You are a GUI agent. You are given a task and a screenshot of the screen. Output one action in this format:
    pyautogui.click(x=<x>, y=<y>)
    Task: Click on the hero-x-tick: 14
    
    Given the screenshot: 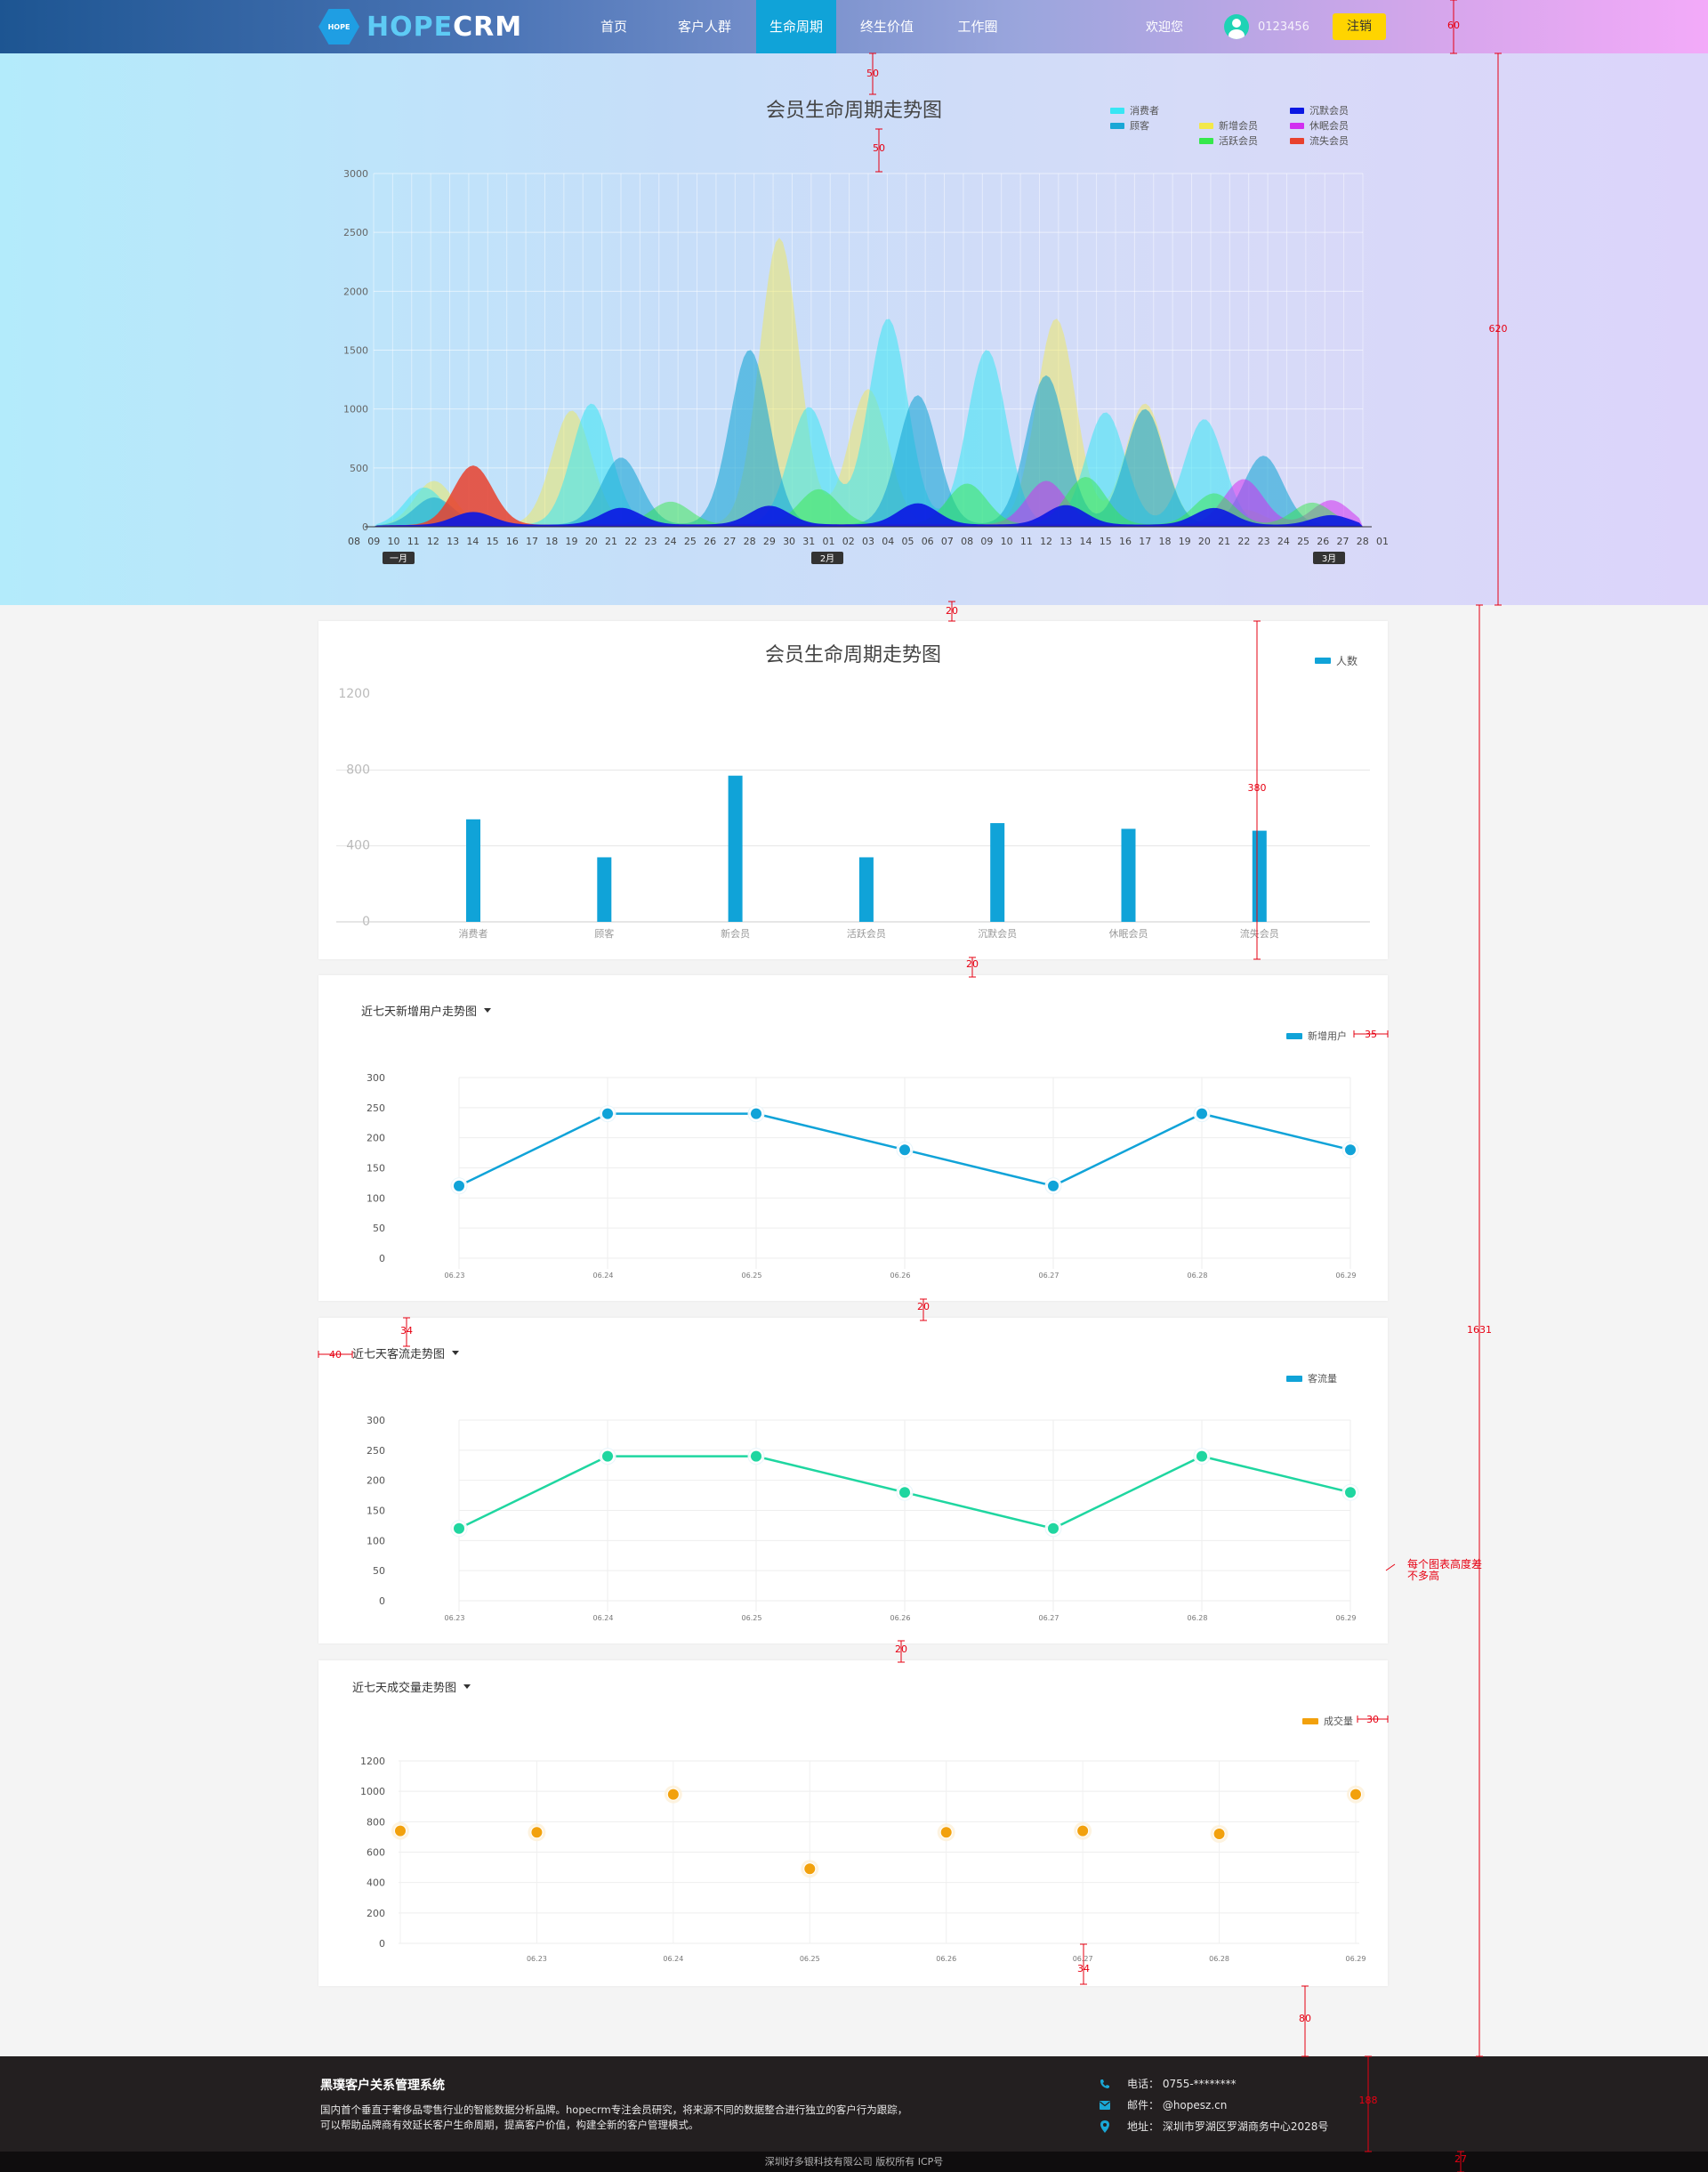 What is the action you would take?
    pyautogui.click(x=472, y=541)
    